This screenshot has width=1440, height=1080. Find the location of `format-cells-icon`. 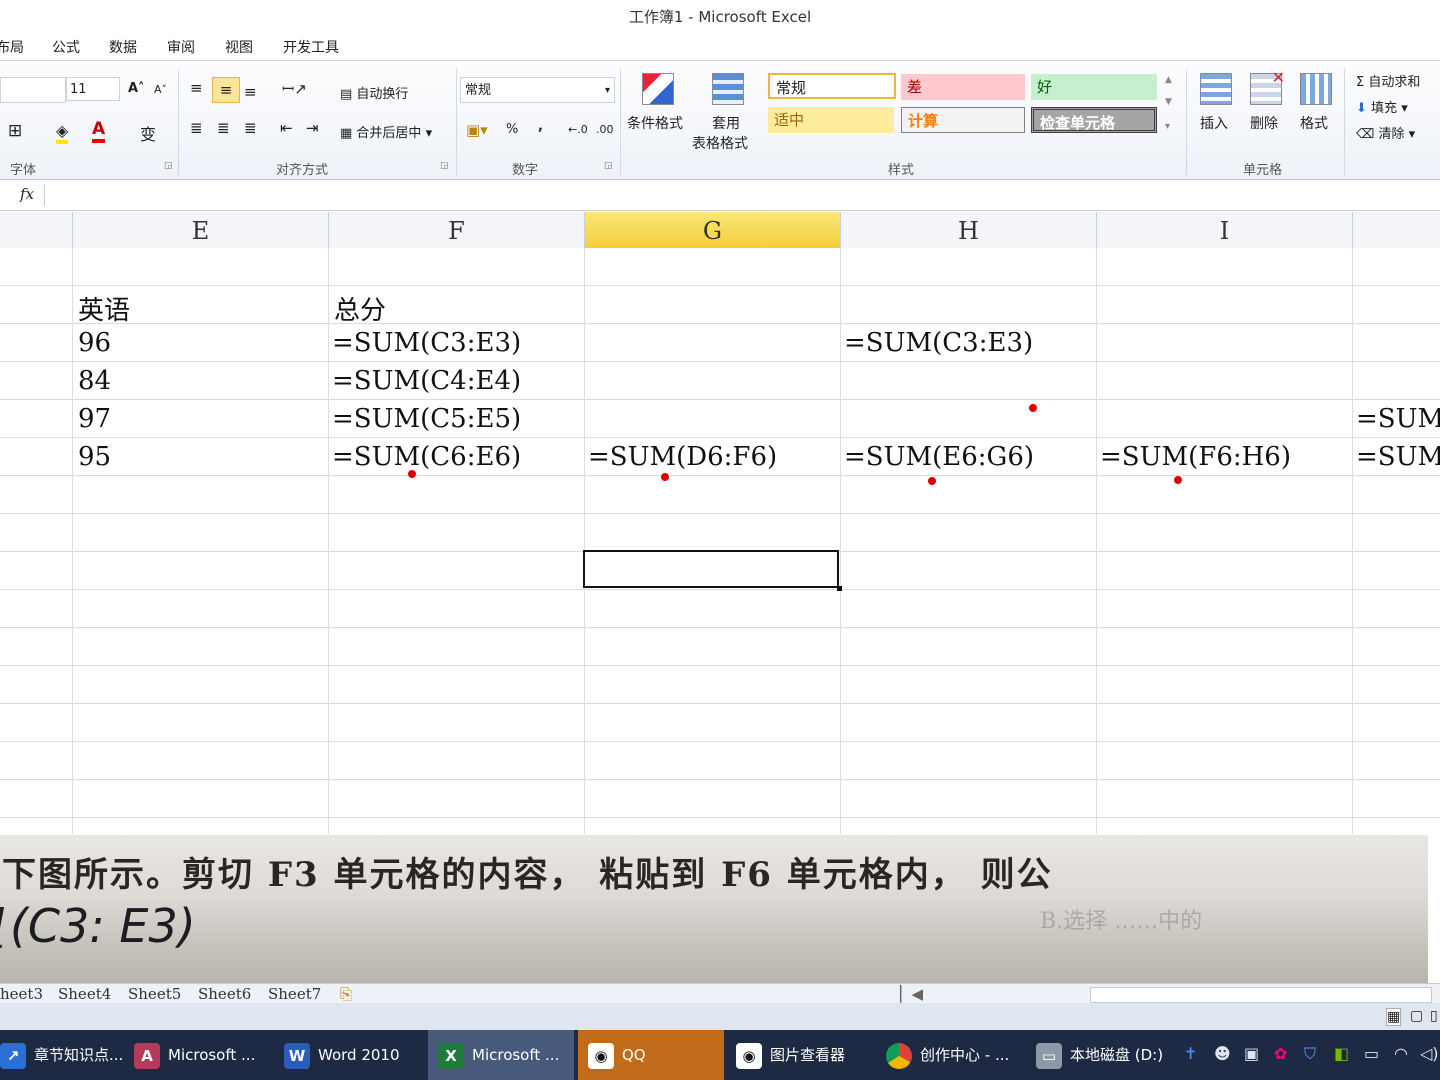

format-cells-icon is located at coordinates (1316, 89).